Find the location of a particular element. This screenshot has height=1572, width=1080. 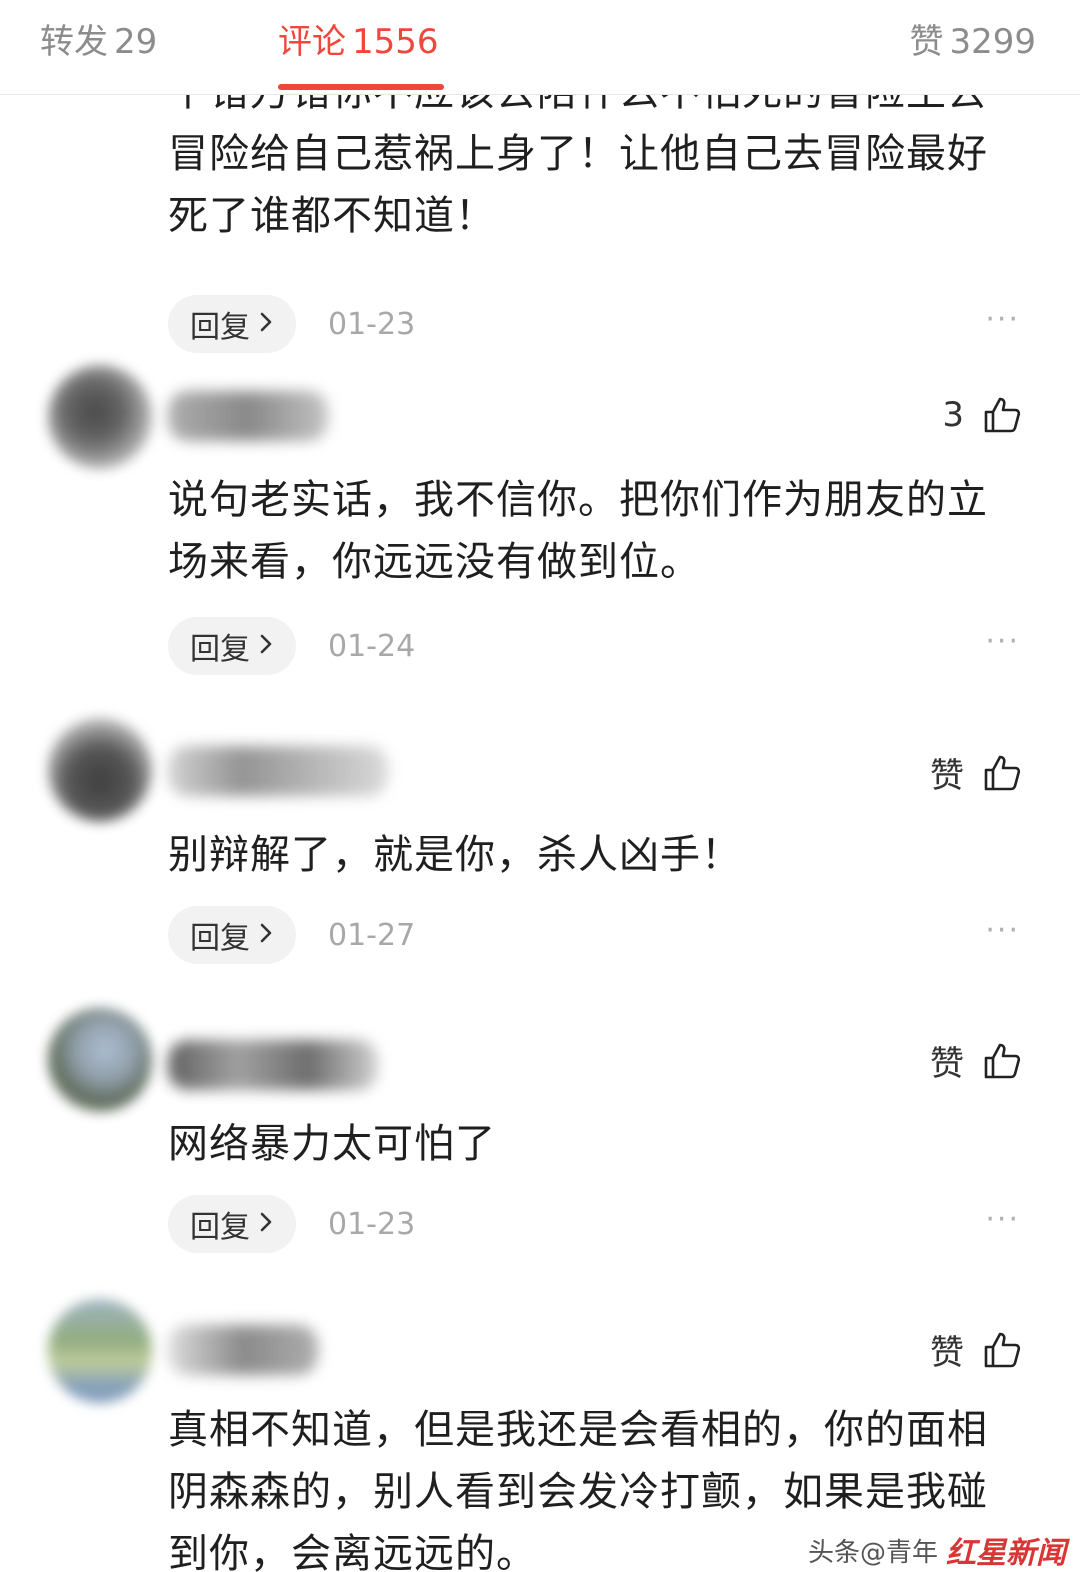

tab-likes-count: 3299 is located at coordinates (992, 42).